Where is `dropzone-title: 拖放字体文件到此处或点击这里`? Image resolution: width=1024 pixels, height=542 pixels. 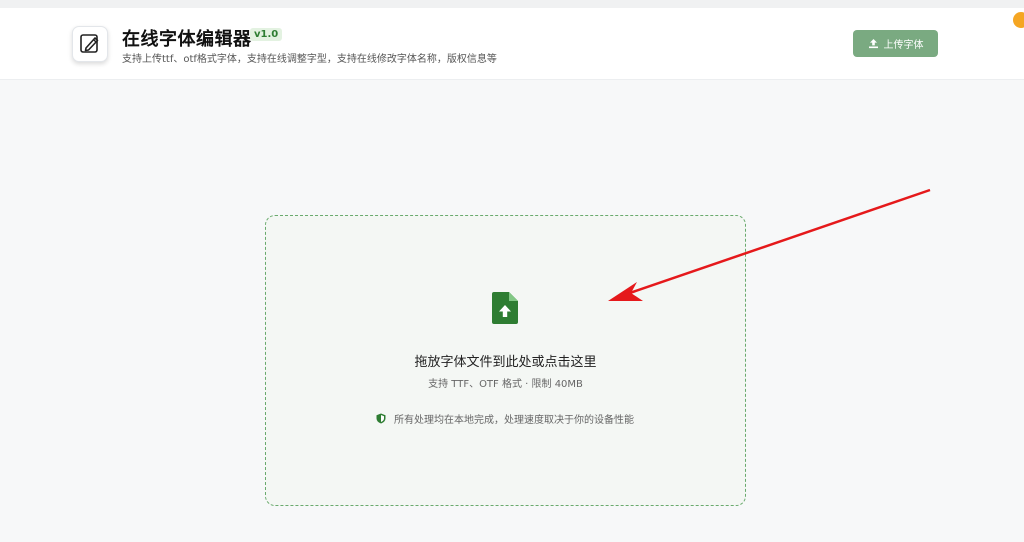
dropzone-title: 拖放字体文件到此处或点击这里 is located at coordinates (505, 362).